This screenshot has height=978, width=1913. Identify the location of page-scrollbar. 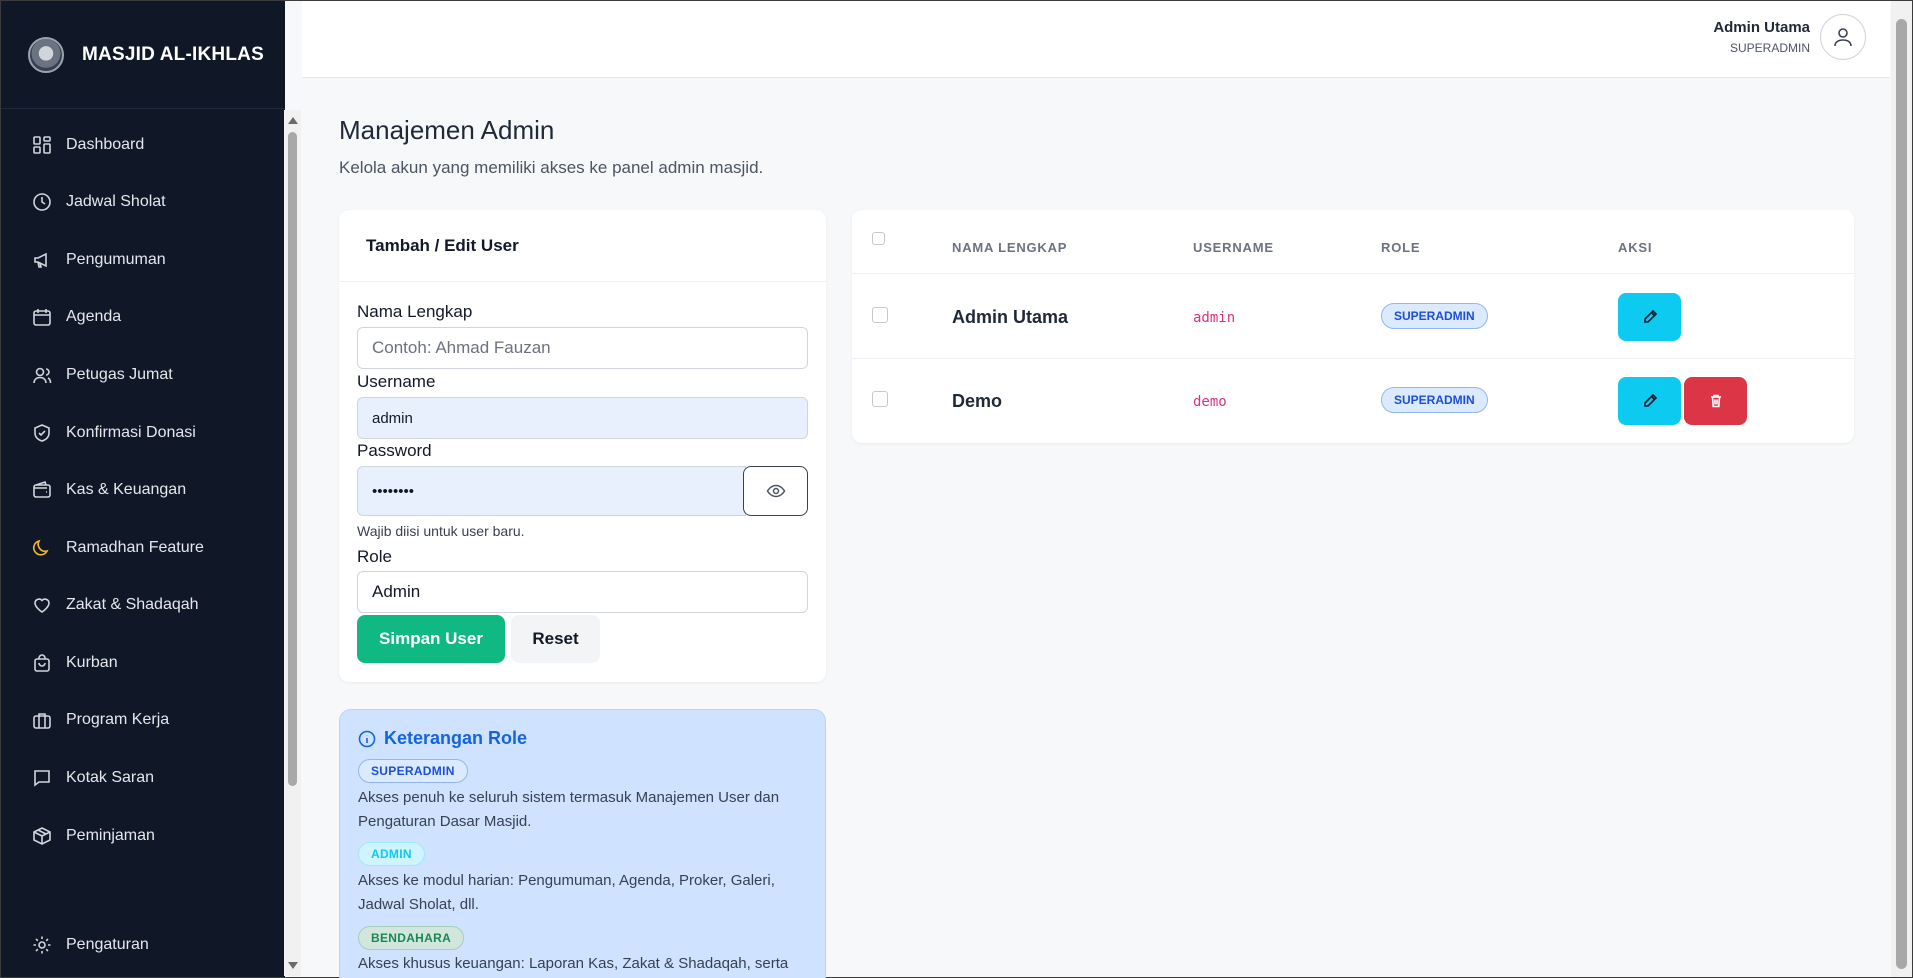
(1901, 489).